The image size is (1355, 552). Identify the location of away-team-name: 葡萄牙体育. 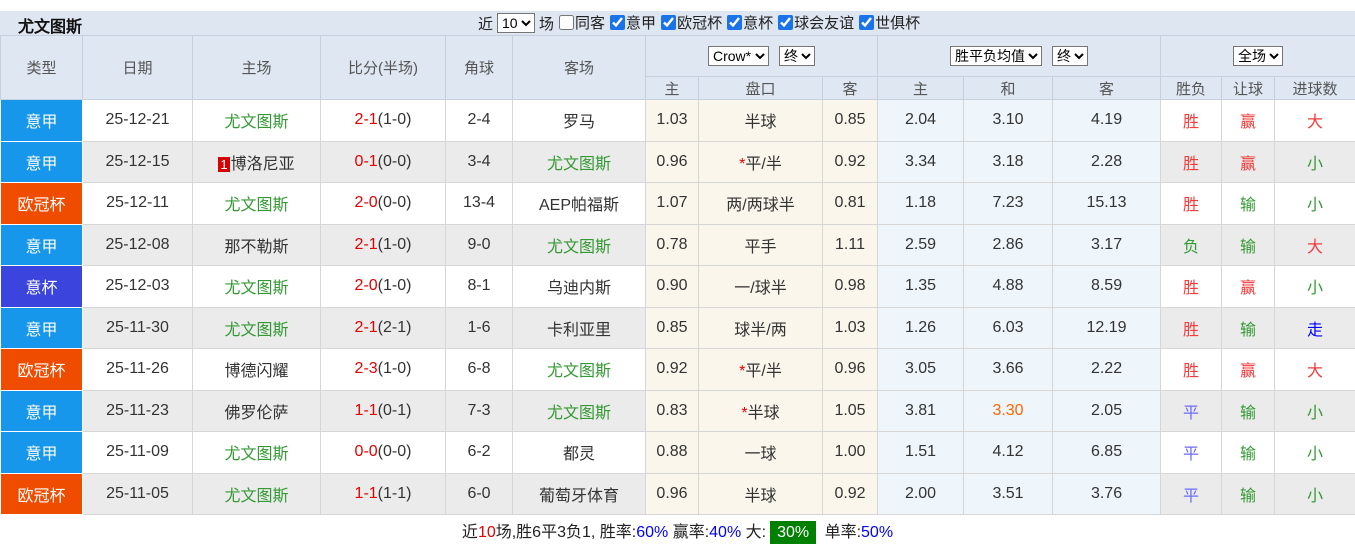
(579, 496).